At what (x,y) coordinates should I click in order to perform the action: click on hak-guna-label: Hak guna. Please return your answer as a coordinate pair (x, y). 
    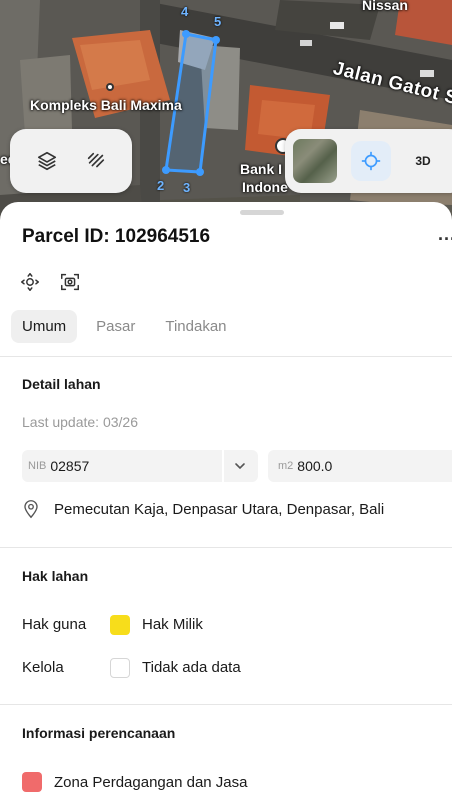
    Looking at the image, I should click on (54, 624).